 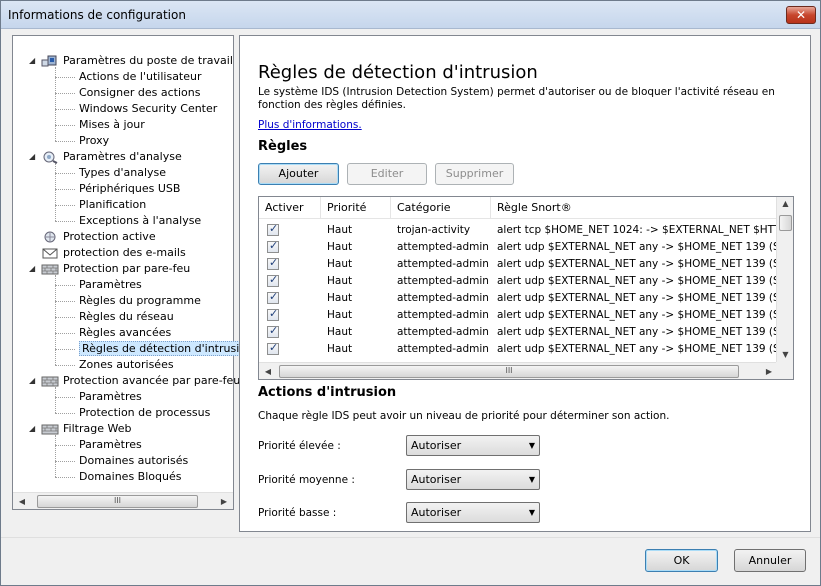 What do you see at coordinates (681, 560) in the screenshot?
I see `ok-button: OK` at bounding box center [681, 560].